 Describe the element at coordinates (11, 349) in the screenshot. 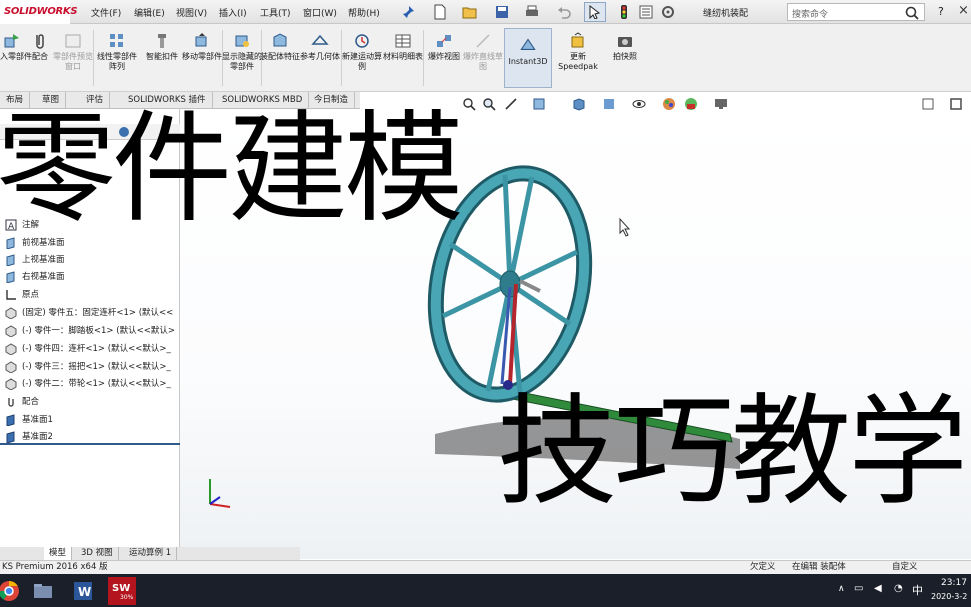

I see `part-icon` at that location.